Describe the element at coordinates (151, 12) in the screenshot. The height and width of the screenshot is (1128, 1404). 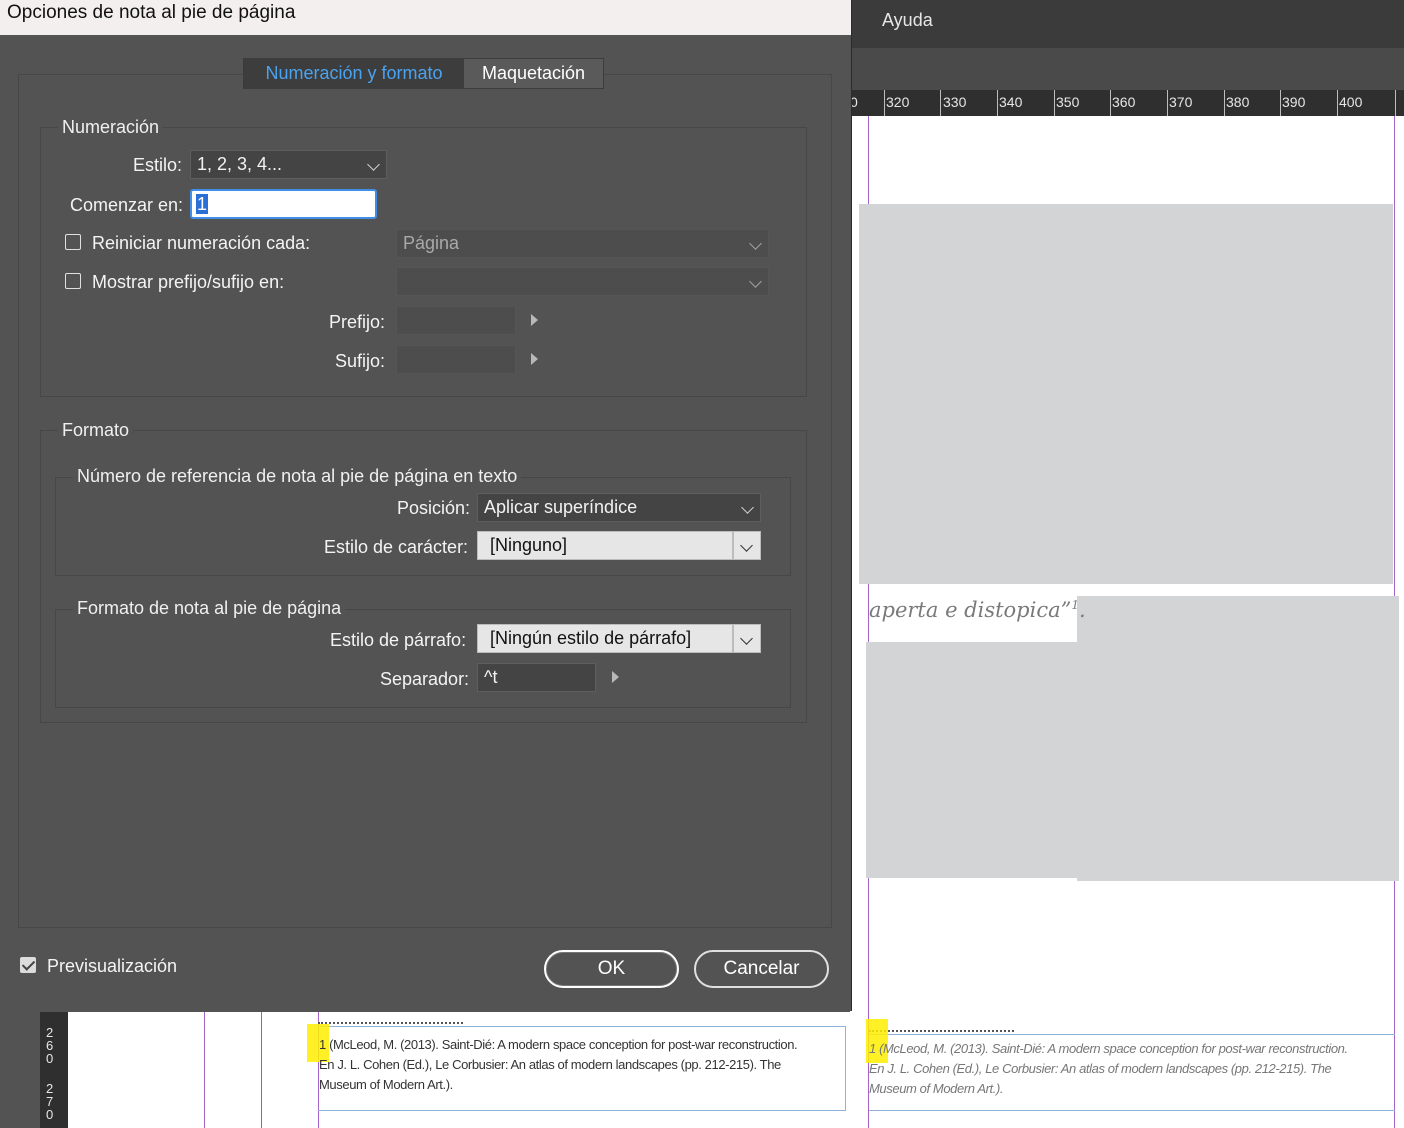
I see `dialog-title: Opciones de nota al pie de página` at that location.